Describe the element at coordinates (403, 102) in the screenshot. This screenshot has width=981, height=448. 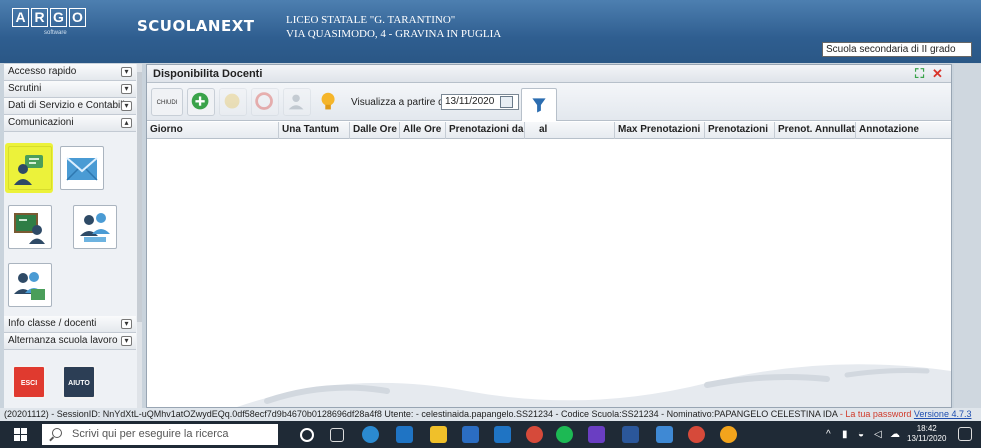
I see `date-label: Visualizza a partire dal:` at that location.